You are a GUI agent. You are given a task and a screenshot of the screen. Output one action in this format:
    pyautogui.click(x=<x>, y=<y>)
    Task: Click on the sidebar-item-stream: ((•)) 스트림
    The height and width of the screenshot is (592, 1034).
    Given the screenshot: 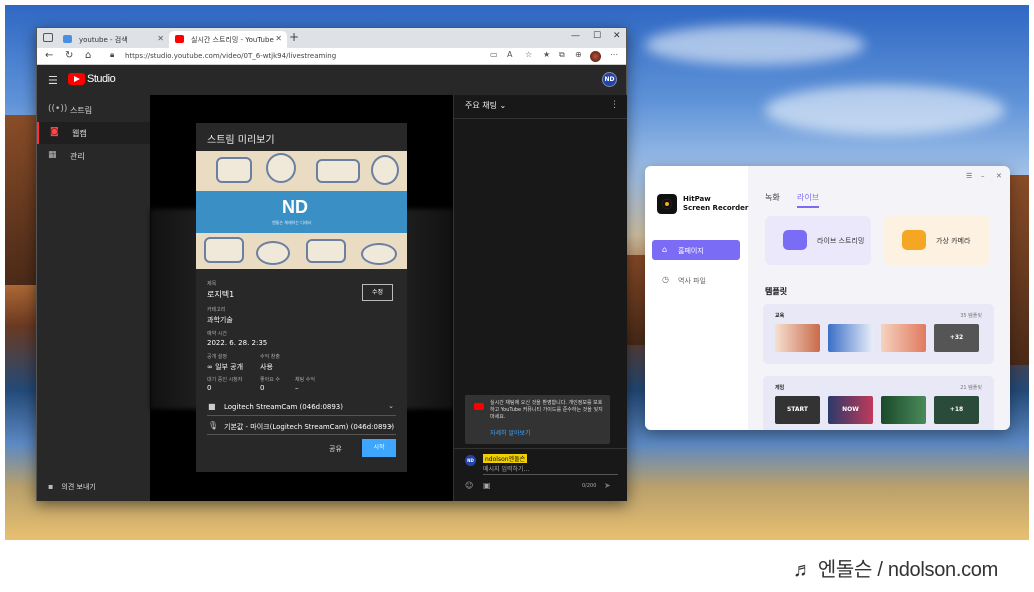 What is the action you would take?
    pyautogui.click(x=93, y=110)
    